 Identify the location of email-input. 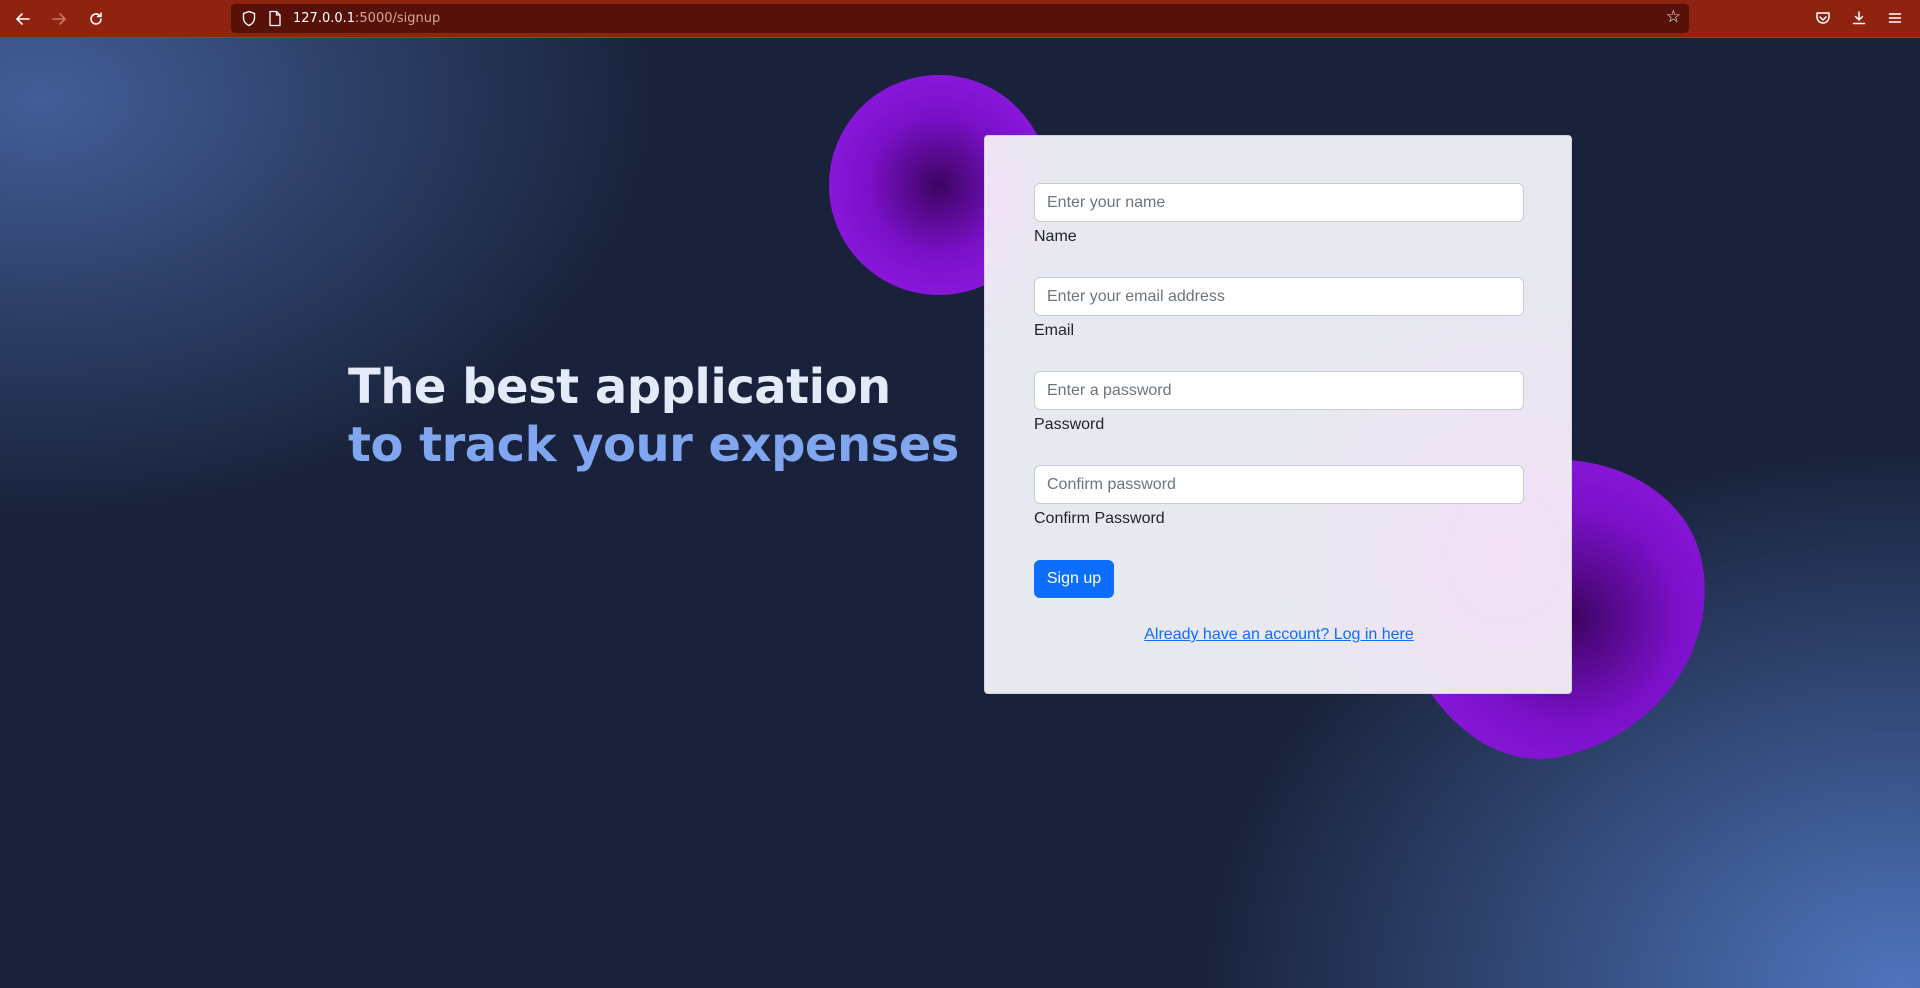
(1279, 296).